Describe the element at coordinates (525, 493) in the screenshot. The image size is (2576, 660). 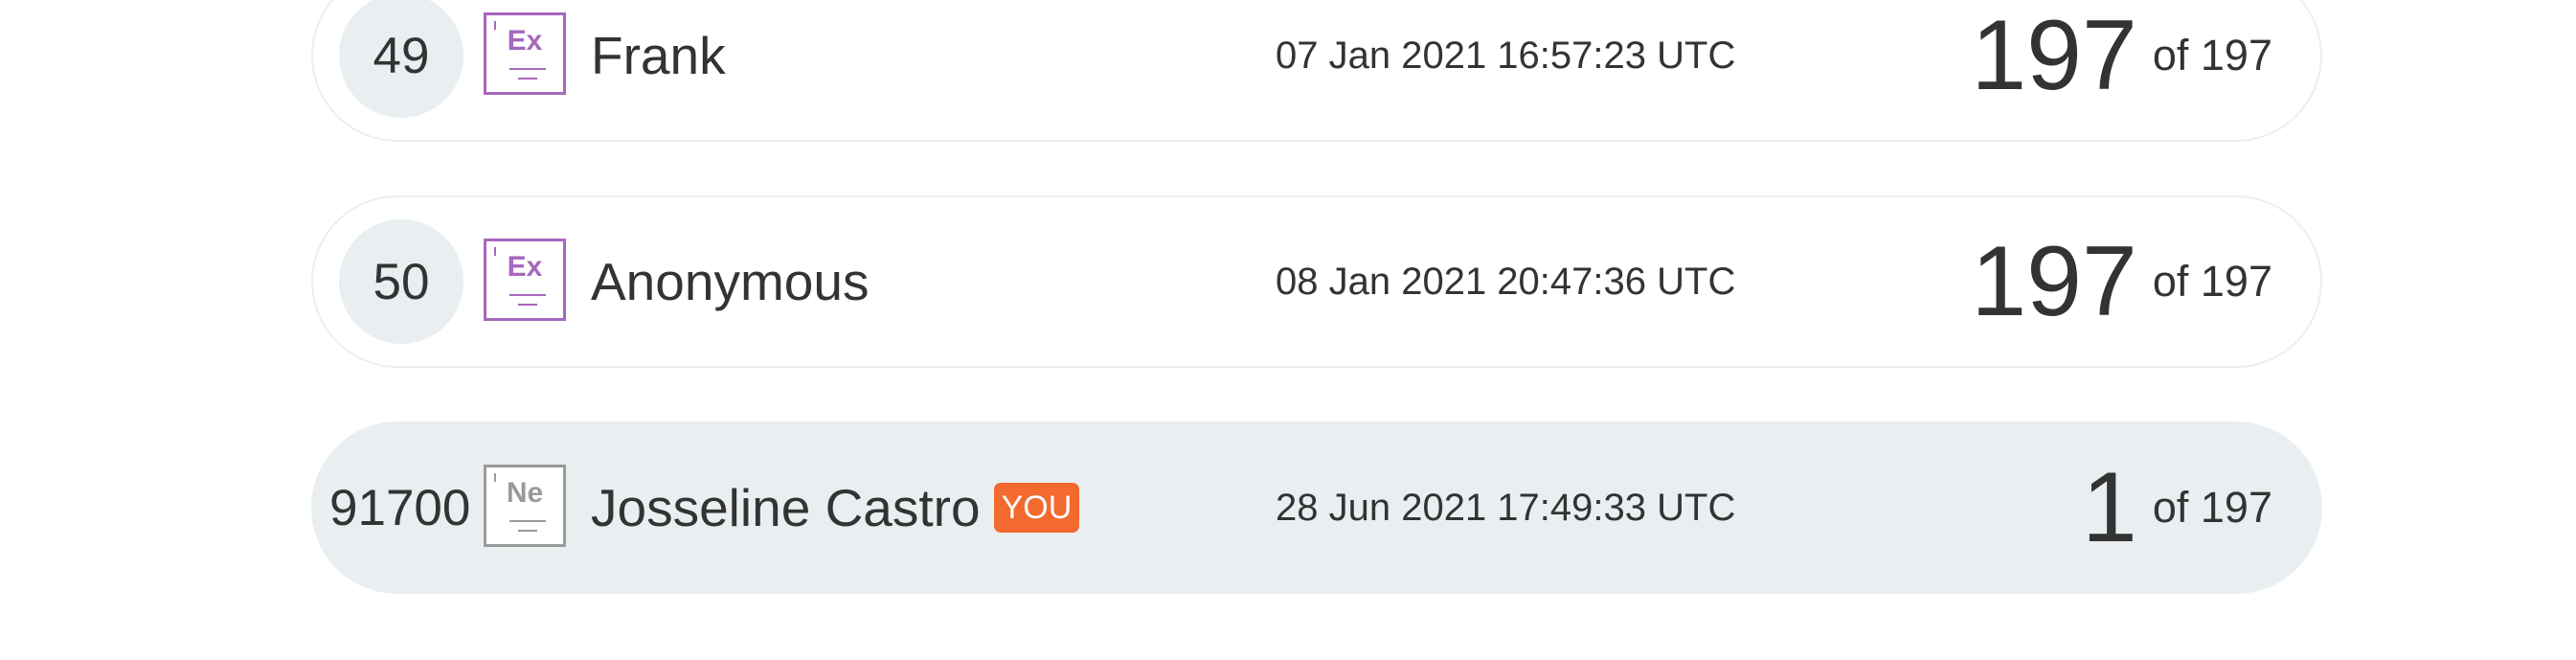
I see `badge-symbol: Ne` at that location.